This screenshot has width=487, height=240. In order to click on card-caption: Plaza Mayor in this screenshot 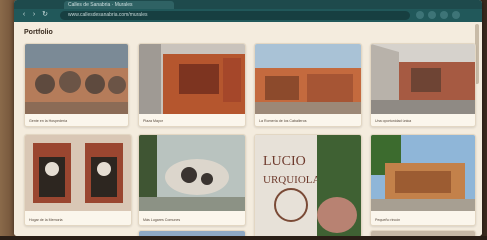, I will do `click(153, 121)`.